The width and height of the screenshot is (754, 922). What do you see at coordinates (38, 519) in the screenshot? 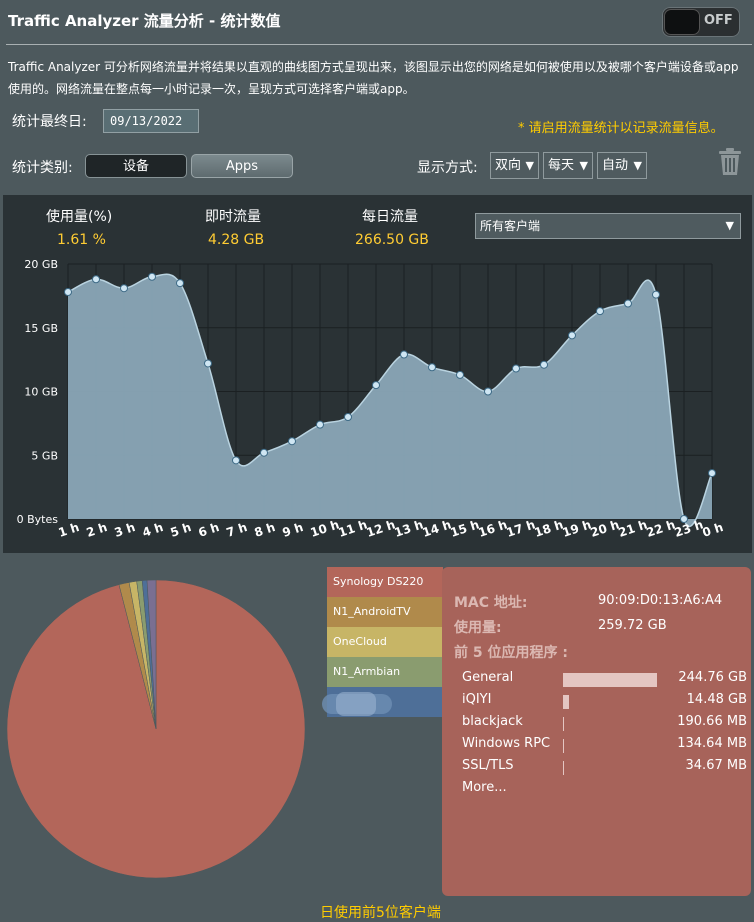
I see `y-tick-label: 0 Bytes` at bounding box center [38, 519].